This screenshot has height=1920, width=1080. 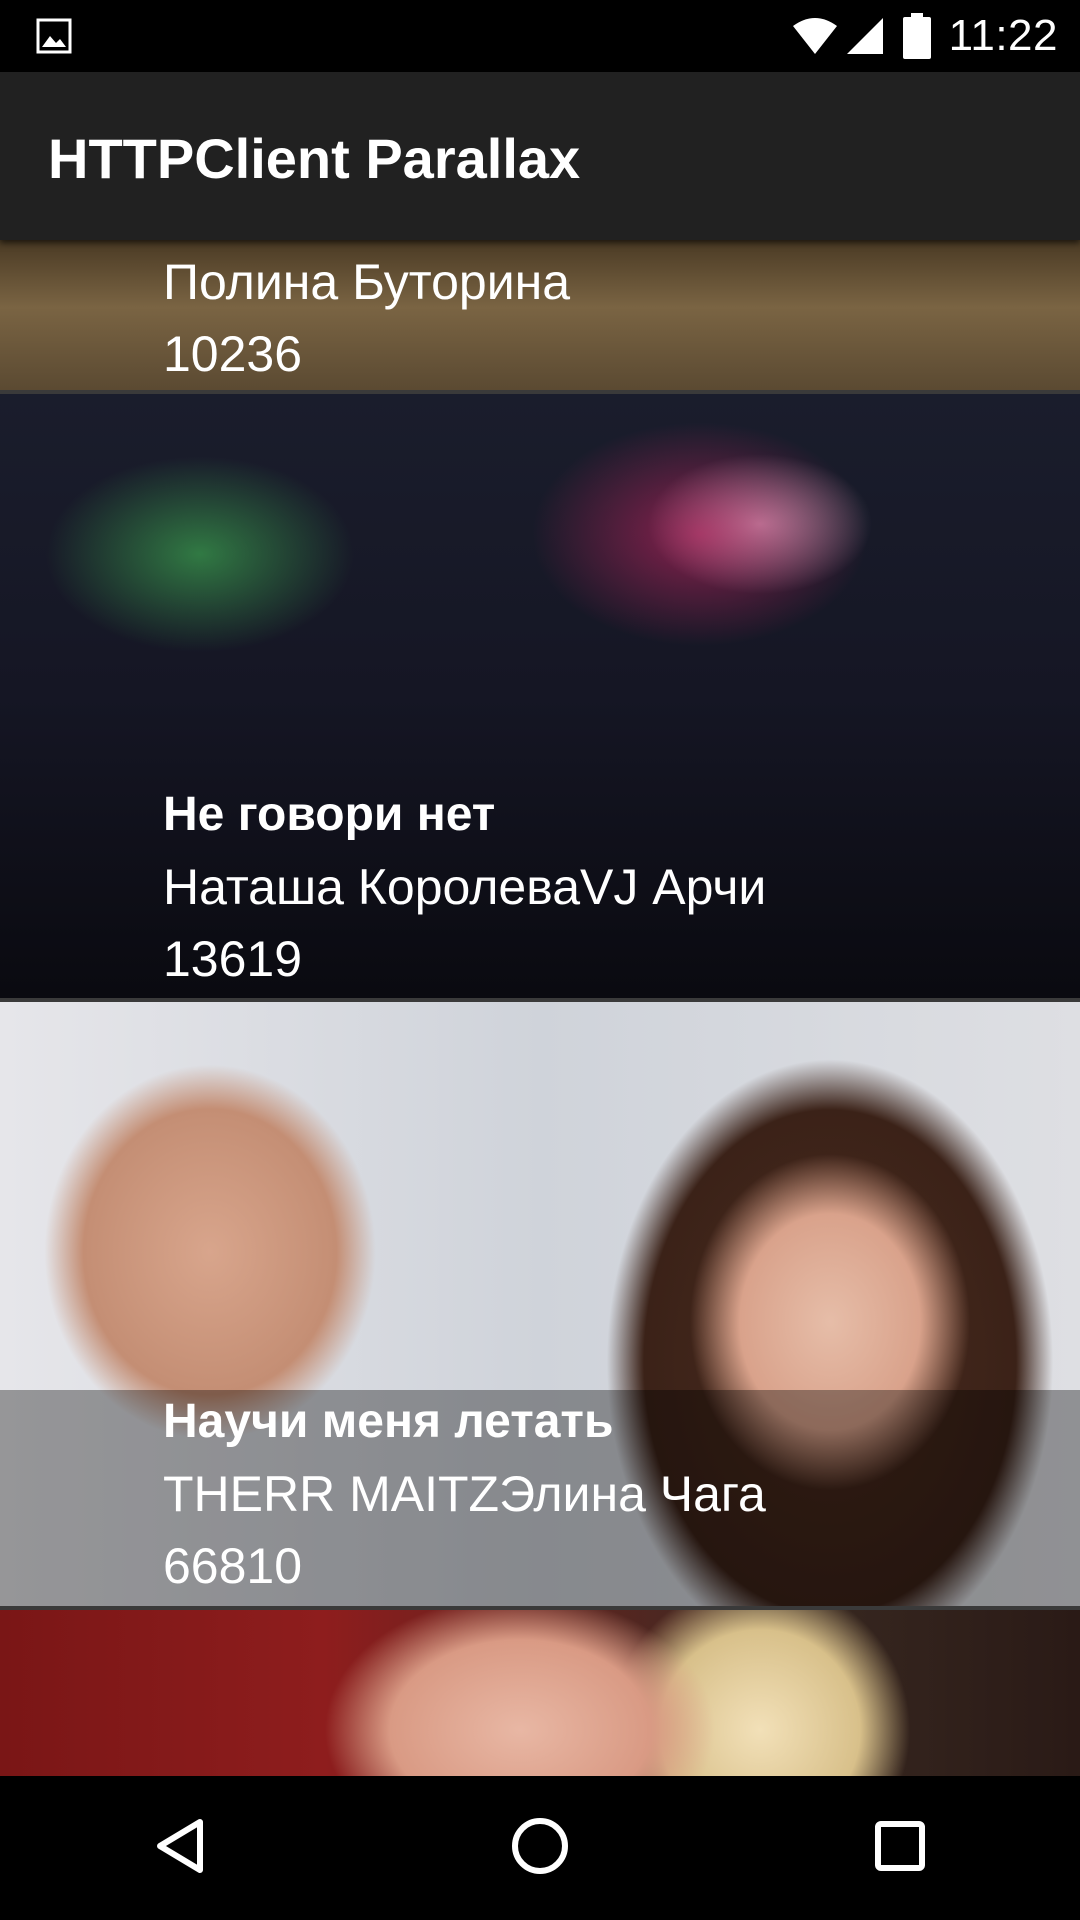 I want to click on app-bar: HTTPClient Parallax, so click(x=540, y=156).